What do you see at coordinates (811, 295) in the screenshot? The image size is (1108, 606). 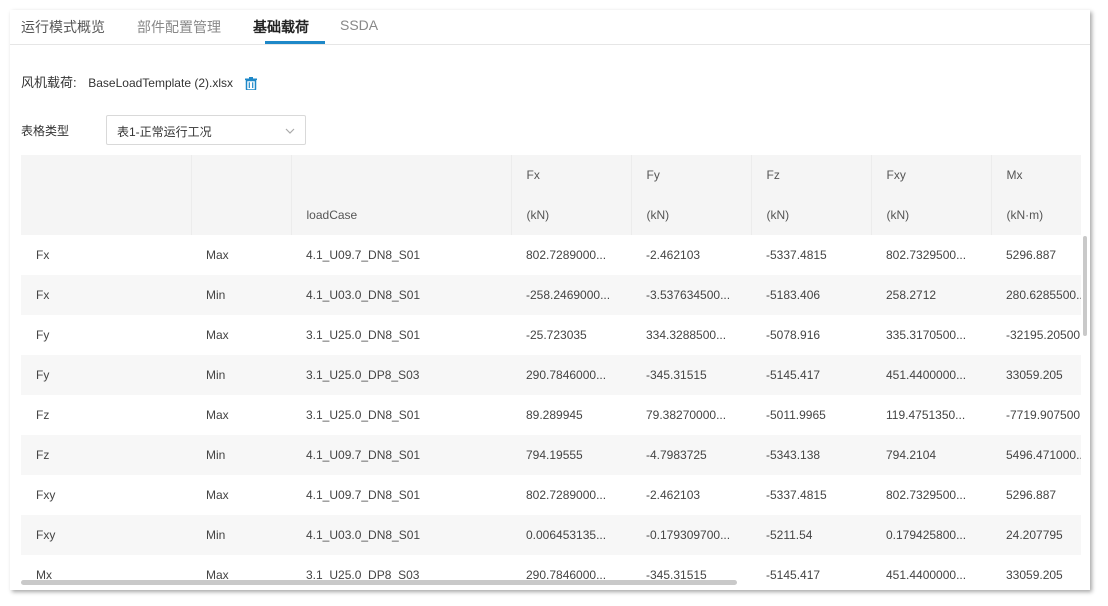 I see `table-cell: -5183.406` at bounding box center [811, 295].